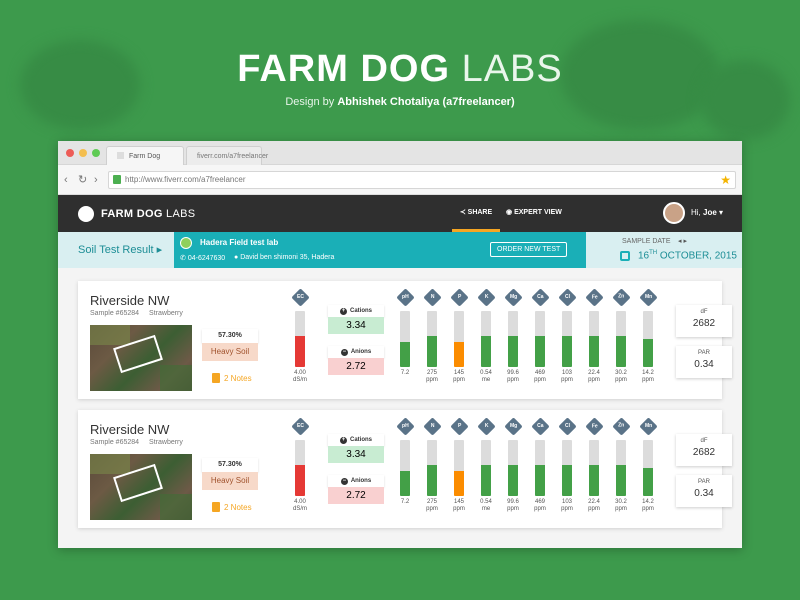 Image resolution: width=800 pixels, height=600 pixels. Describe the element at coordinates (513, 425) in the screenshot. I see `param-label: Mg` at that location.